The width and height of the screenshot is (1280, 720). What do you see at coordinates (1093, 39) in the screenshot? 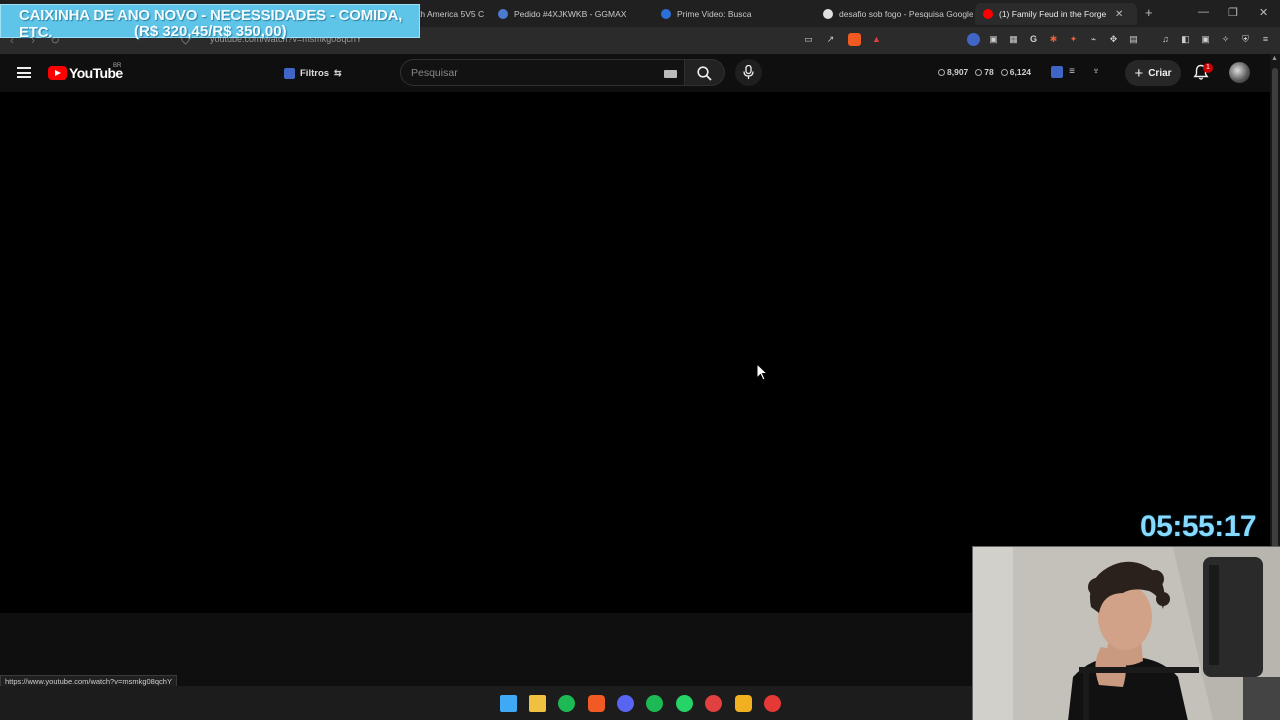
I see `extension-icon: ⌁` at bounding box center [1093, 39].